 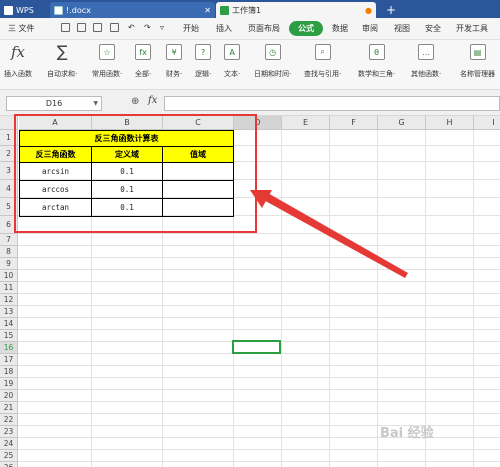 I want to click on math-trig-label: 数学和三角·, so click(x=377, y=74).